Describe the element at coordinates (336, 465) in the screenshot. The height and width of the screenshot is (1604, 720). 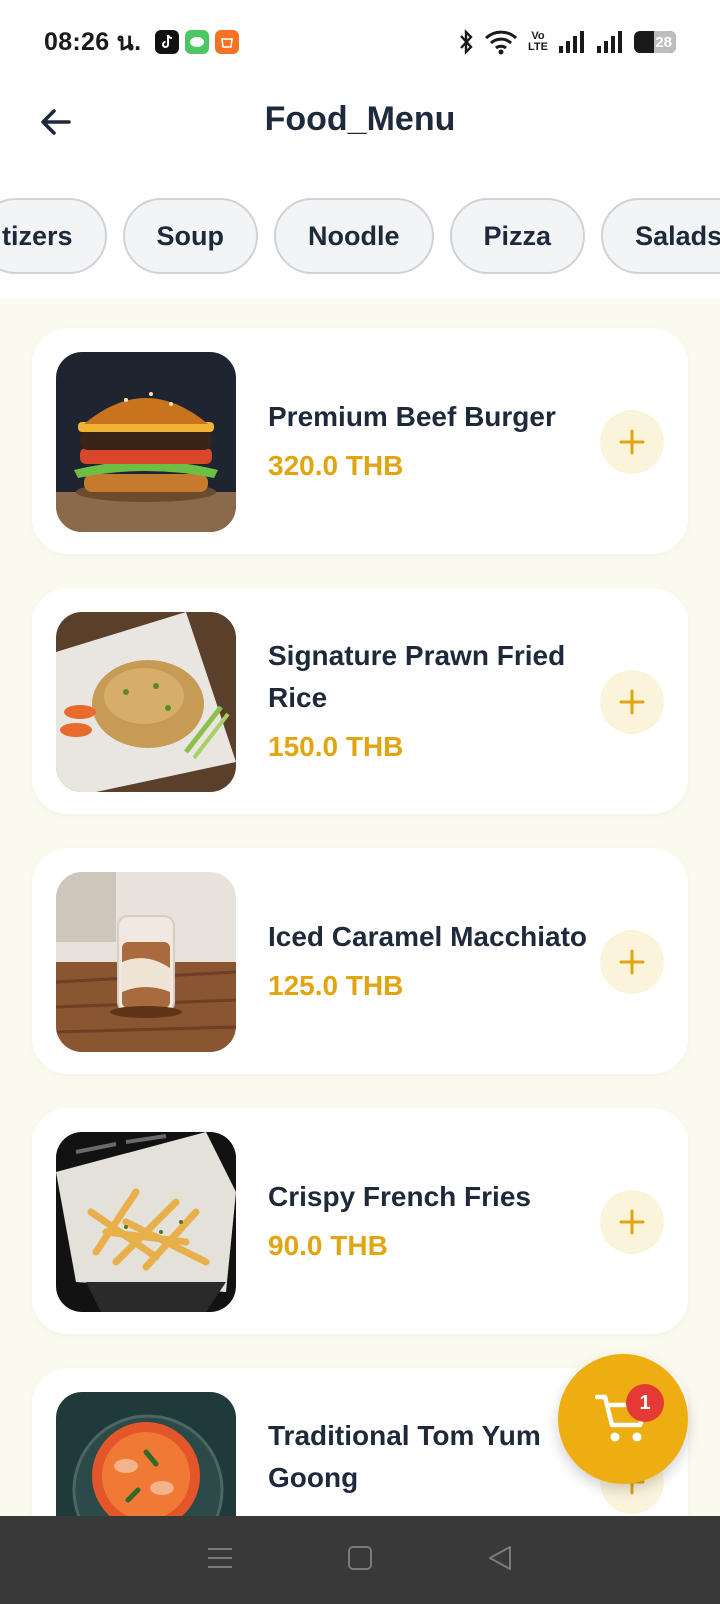
I see `menu-item-price: 320.0 THB` at that location.